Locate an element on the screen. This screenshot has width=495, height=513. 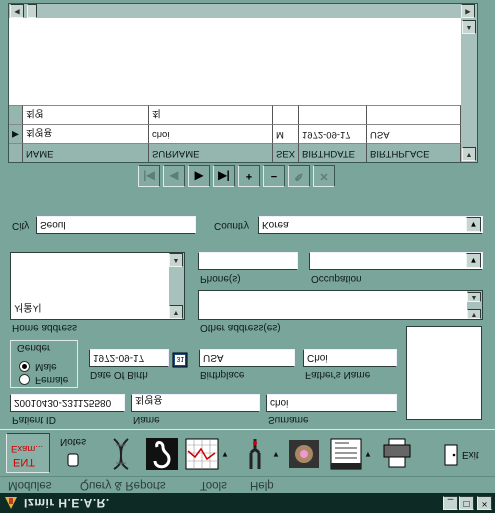
prior-record-button: ◀ is located at coordinates (174, 176).